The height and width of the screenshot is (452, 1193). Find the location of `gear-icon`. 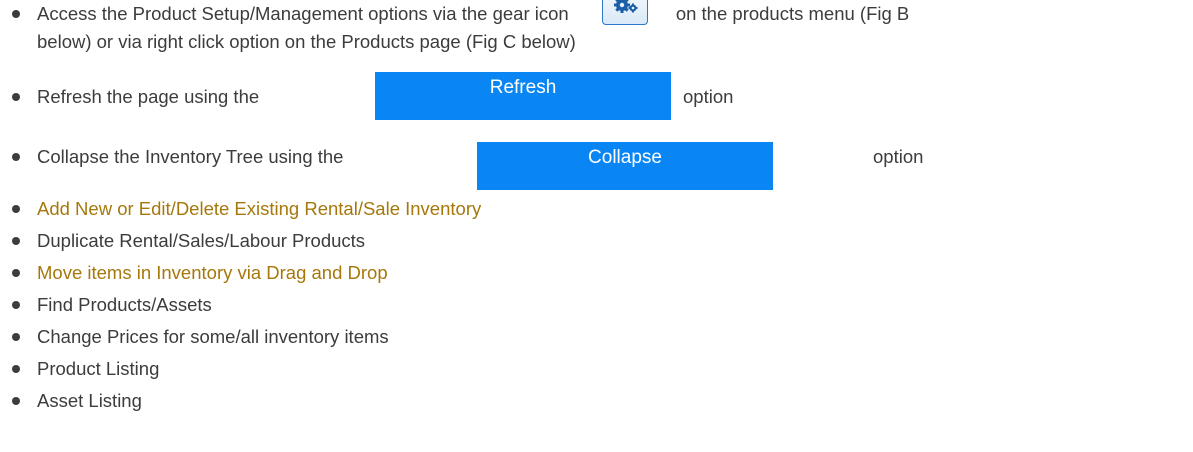

gear-icon is located at coordinates (624, 12).